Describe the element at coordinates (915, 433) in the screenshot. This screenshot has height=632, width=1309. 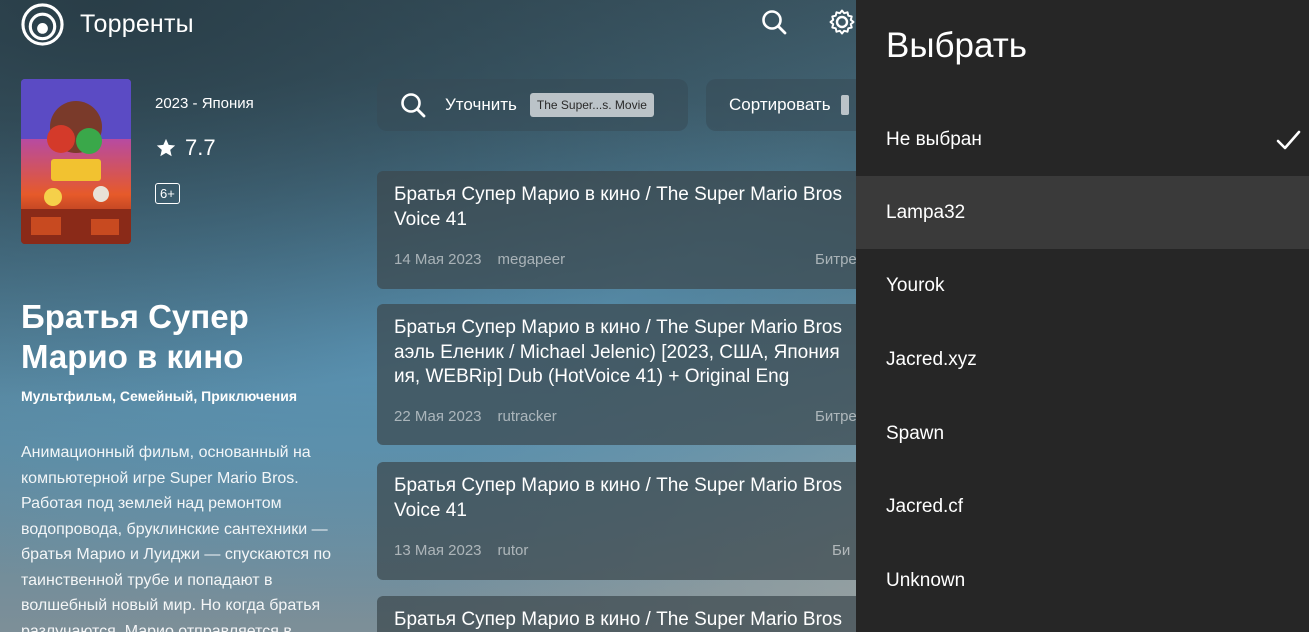
I see `panel-item-label: Spawn` at that location.